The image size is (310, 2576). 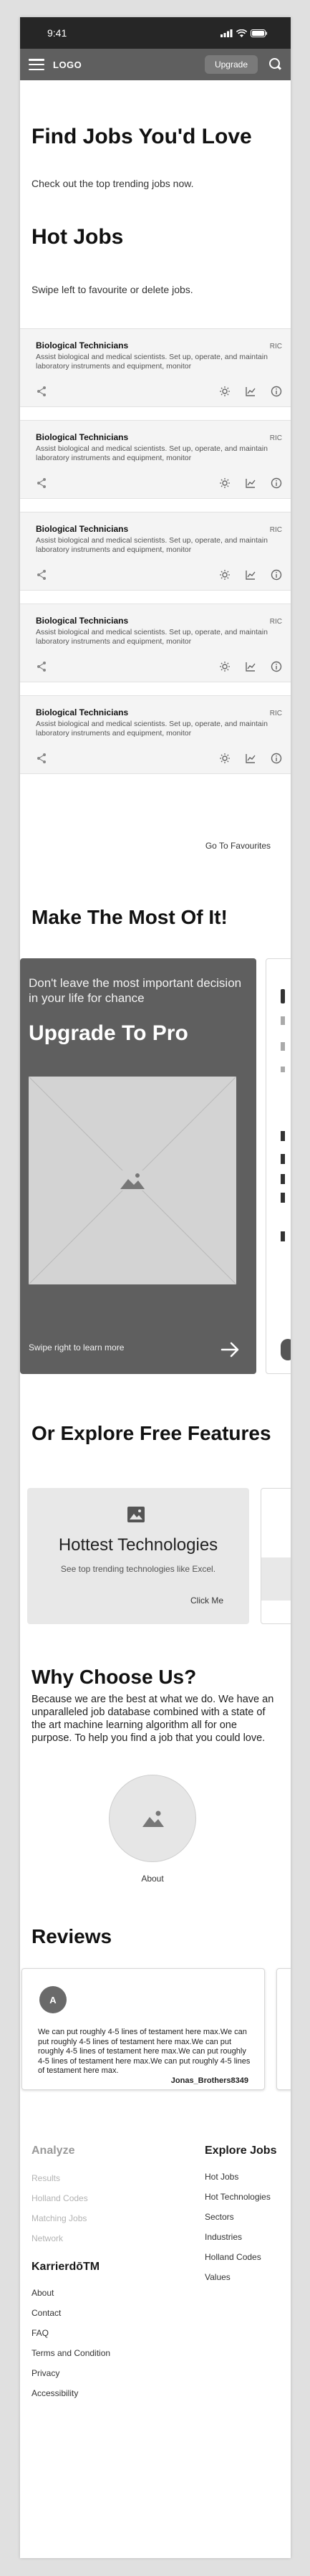 I want to click on upgrade-button: Upgrade, so click(x=231, y=64).